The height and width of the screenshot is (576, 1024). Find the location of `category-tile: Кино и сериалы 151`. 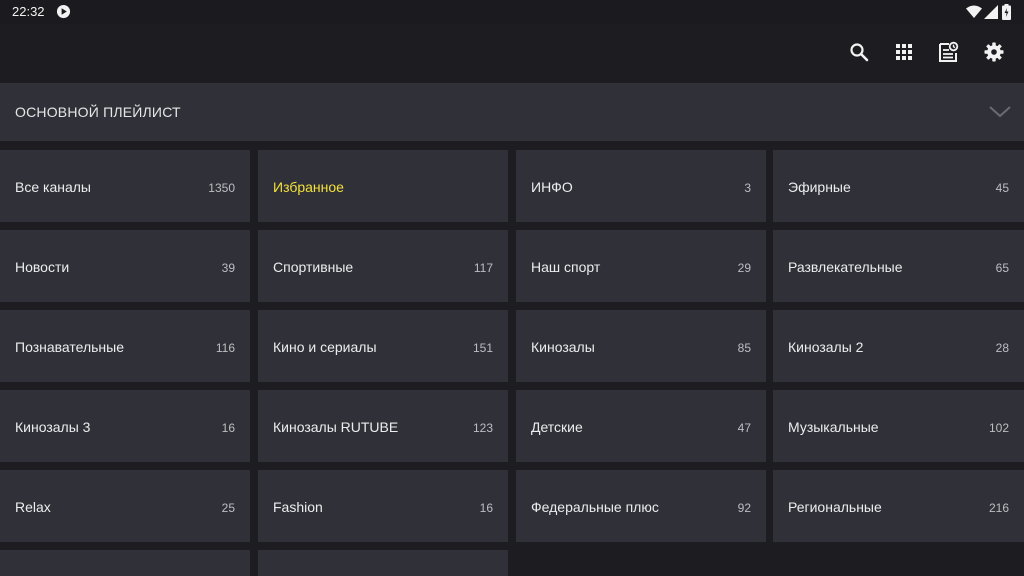

category-tile: Кино и сериалы 151 is located at coordinates (383, 346).